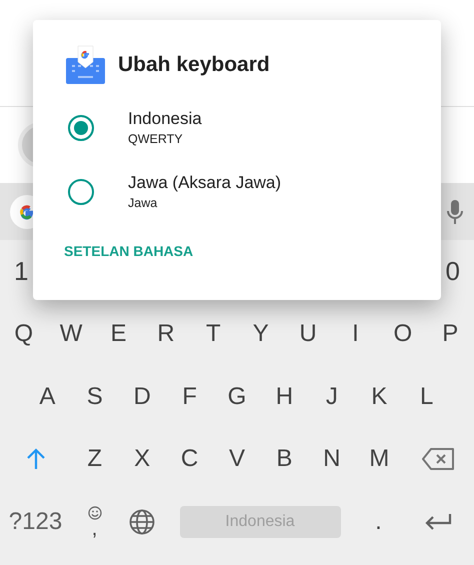 The width and height of the screenshot is (474, 565). I want to click on comma-key: ,, so click(94, 522).